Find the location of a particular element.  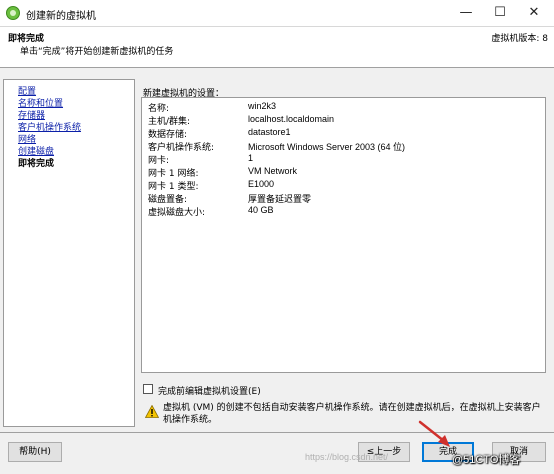

settings-key: 网卡 1 网络: is located at coordinates (173, 174).